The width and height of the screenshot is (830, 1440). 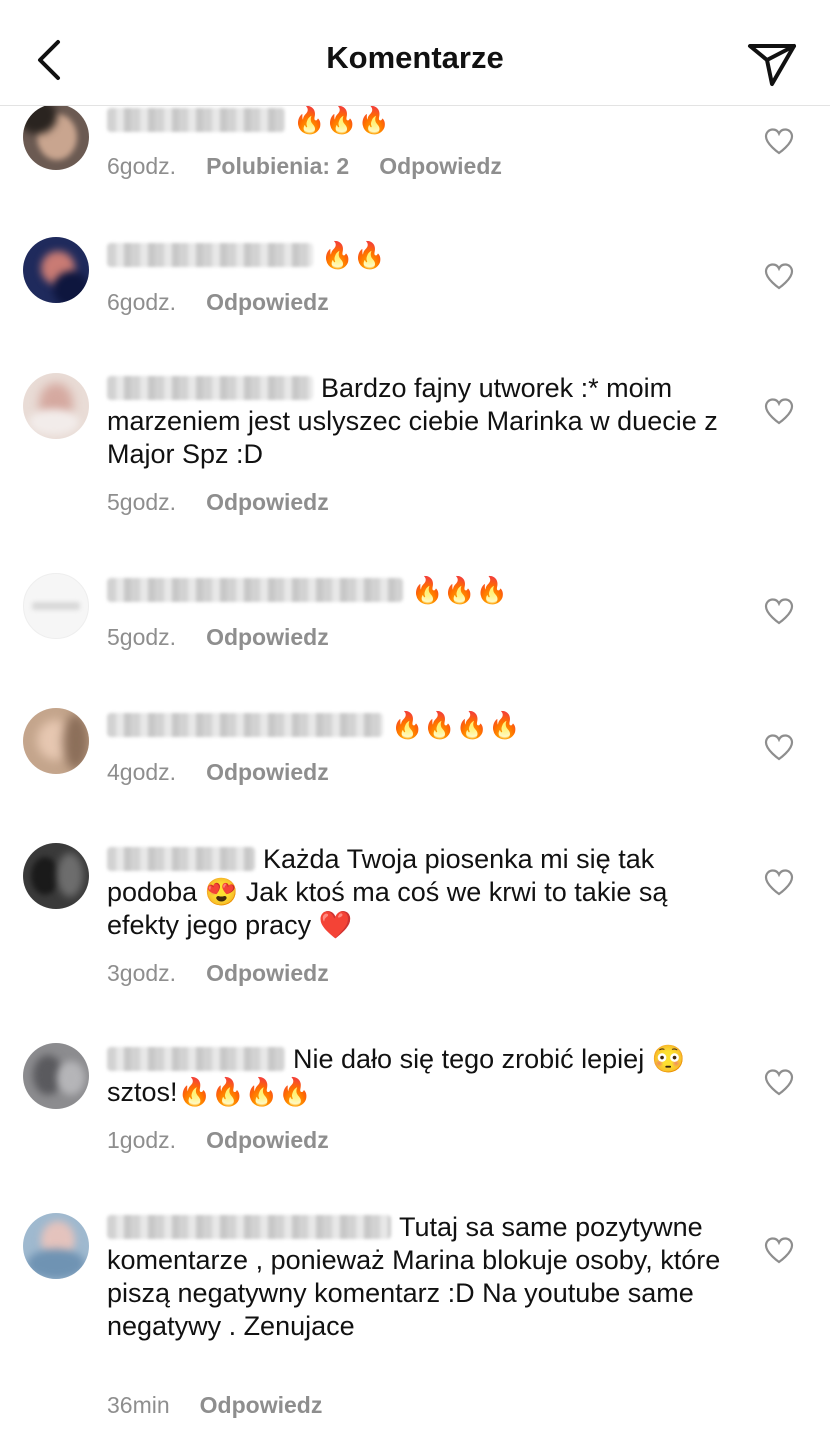 I want to click on likes-count: Polubienia: 2, so click(x=277, y=166).